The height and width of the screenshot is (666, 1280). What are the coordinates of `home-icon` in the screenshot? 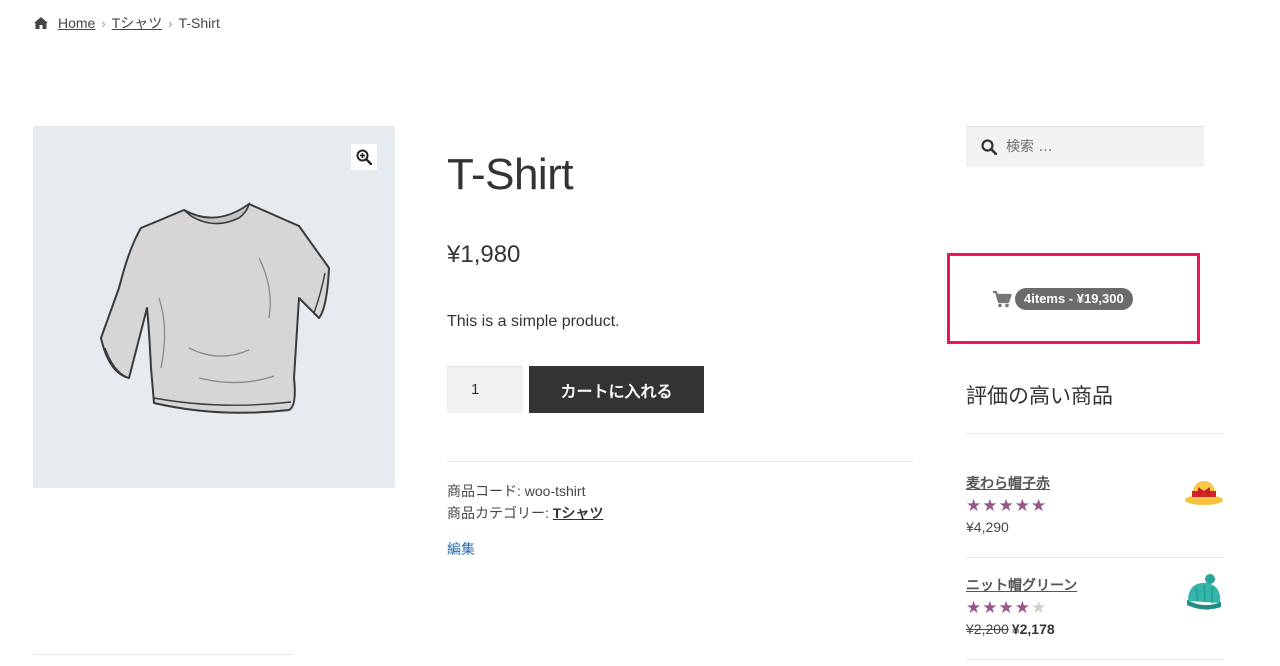 It's located at (41, 23).